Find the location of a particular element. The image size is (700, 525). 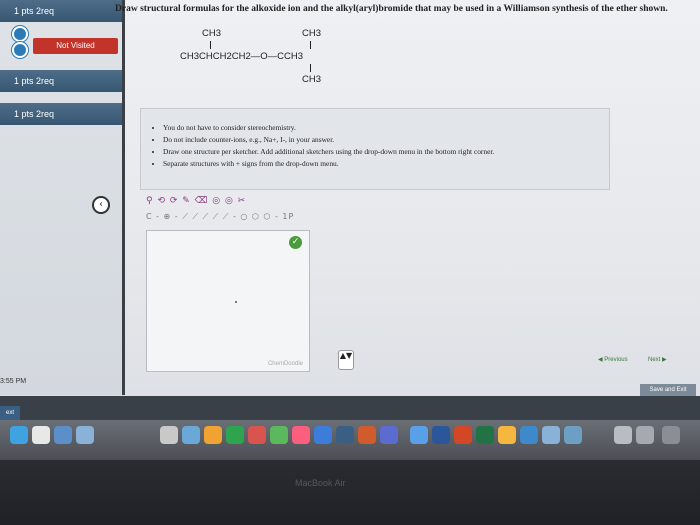

next-button: Next ▶ is located at coordinates (657, 359).